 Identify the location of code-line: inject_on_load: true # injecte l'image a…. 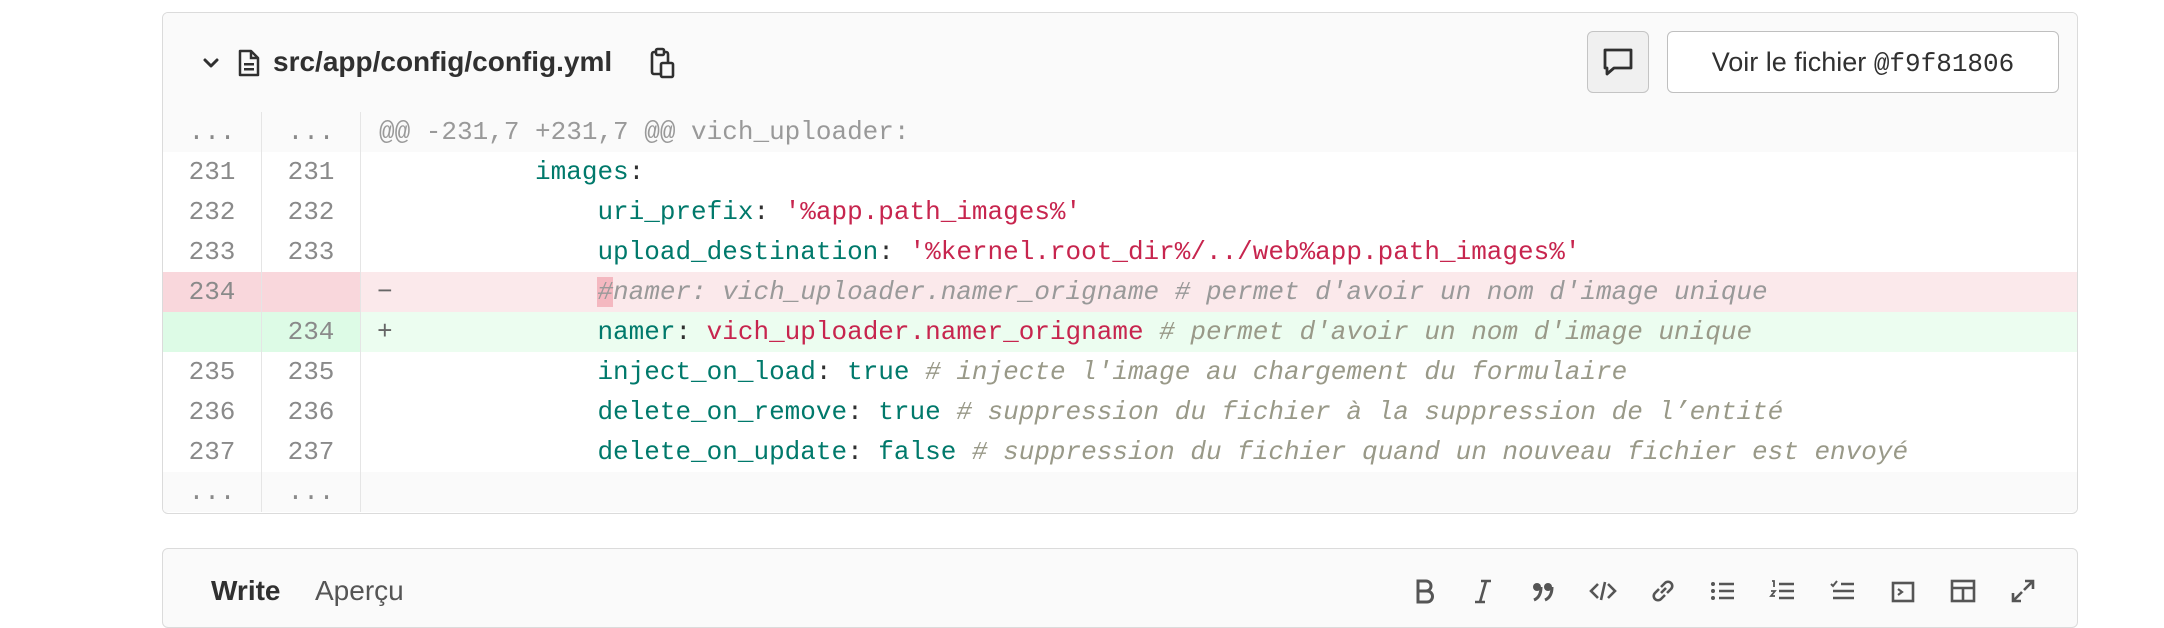
(1219, 372).